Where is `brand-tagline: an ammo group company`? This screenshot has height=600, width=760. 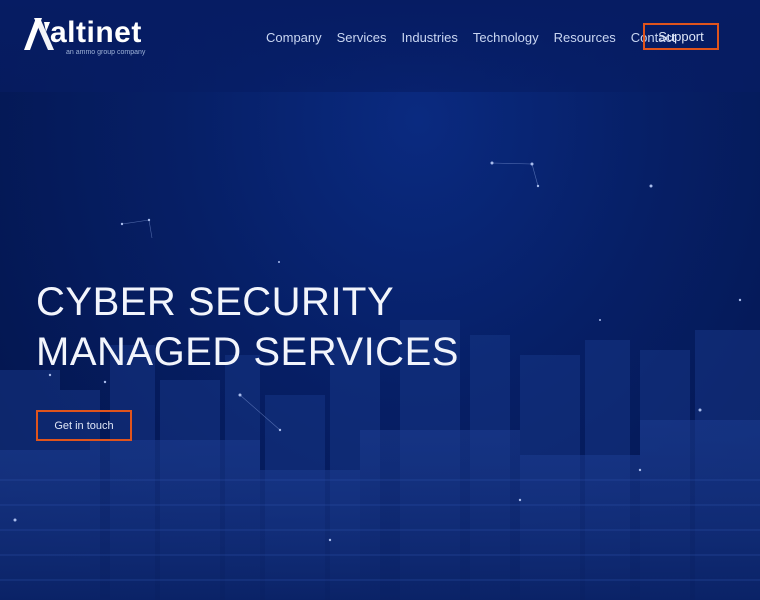 brand-tagline: an ammo group company is located at coordinates (106, 52).